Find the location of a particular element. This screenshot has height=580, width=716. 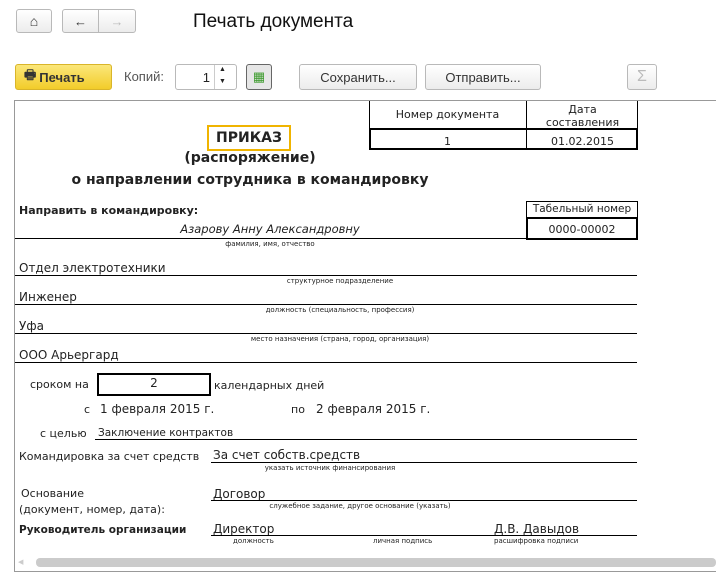

from-label: с is located at coordinates (87, 409).